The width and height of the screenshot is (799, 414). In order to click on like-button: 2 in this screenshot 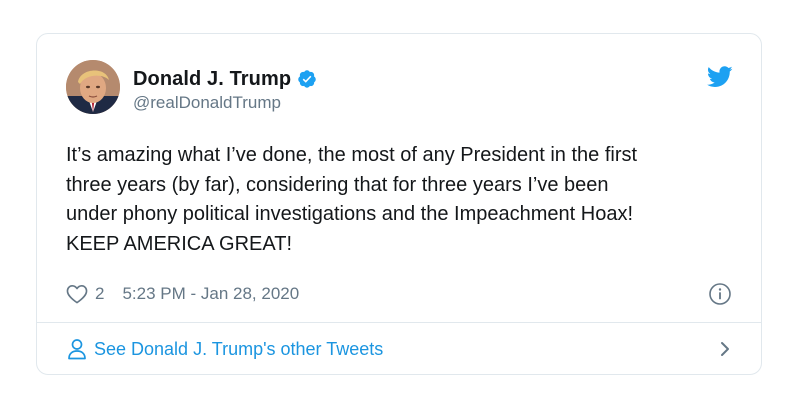, I will do `click(85, 294)`.